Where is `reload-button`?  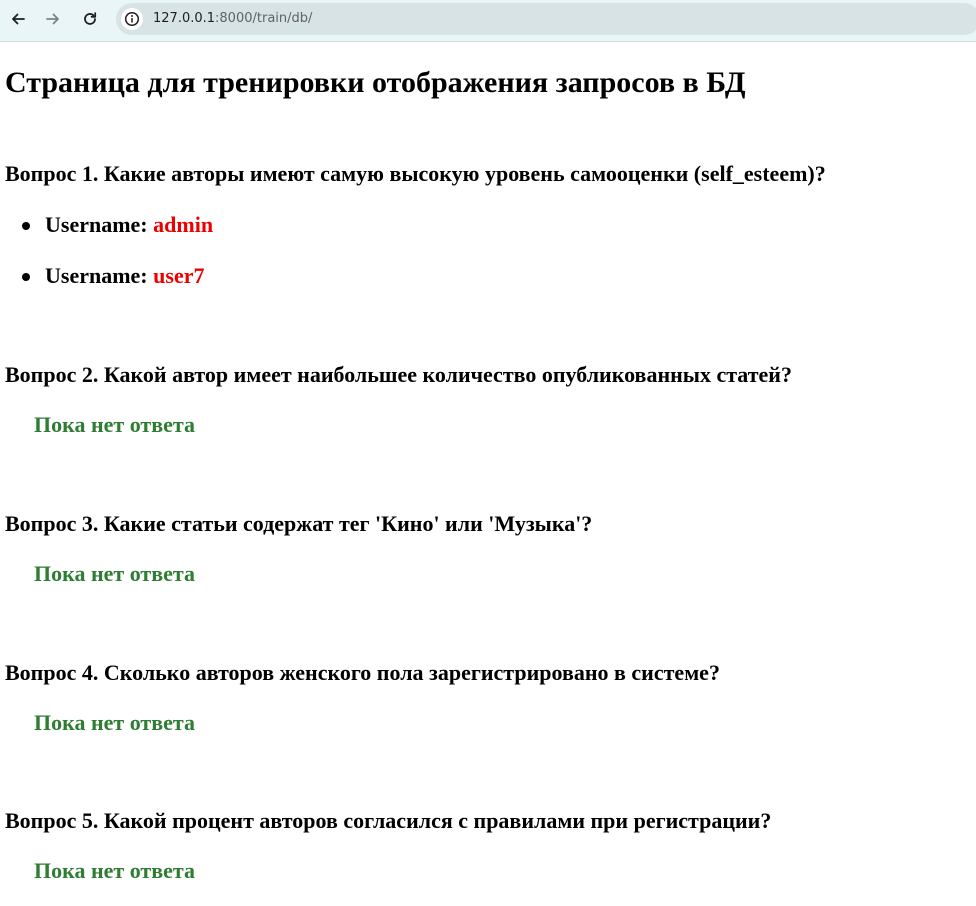
reload-button is located at coordinates (90, 19).